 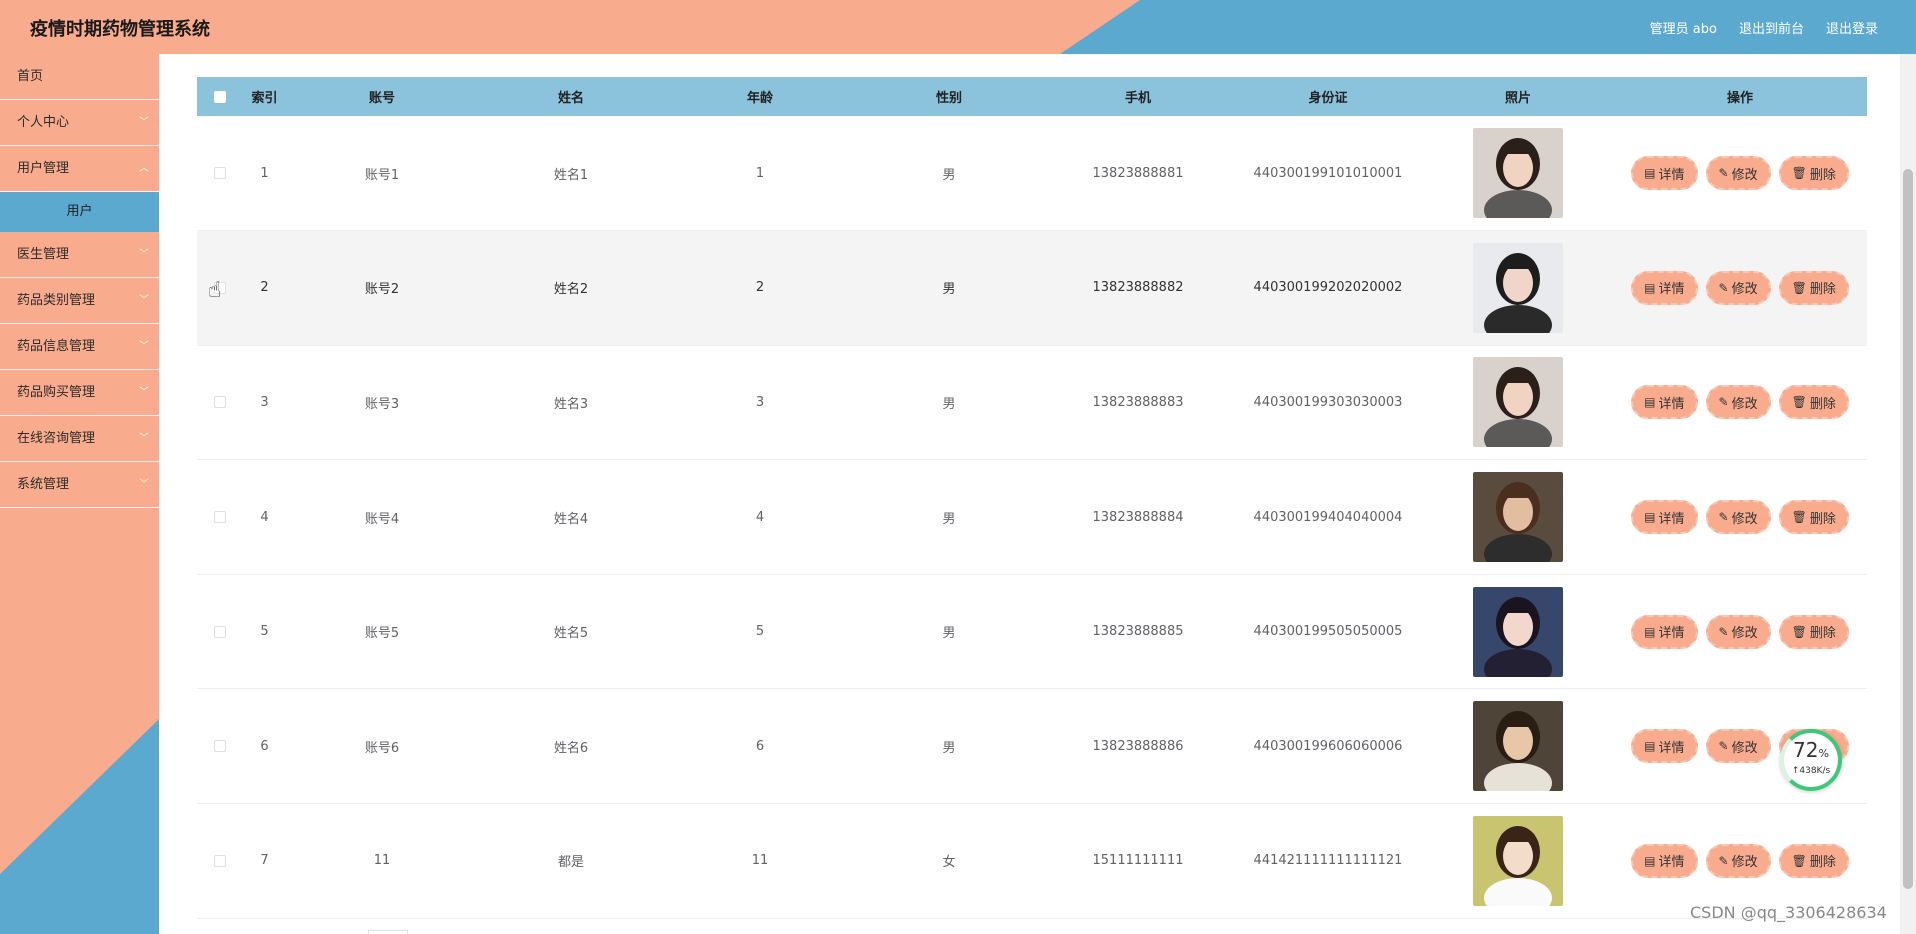 What do you see at coordinates (1137, 98) in the screenshot?
I see `column-header: 手机` at bounding box center [1137, 98].